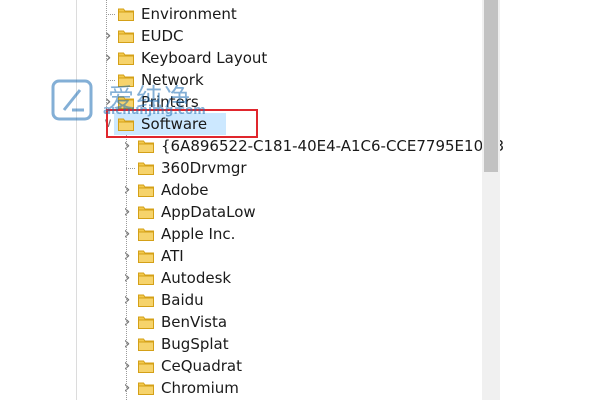 This screenshot has width=600, height=400. Describe the element at coordinates (241, 234) in the screenshot. I see `tree-item: › Apple Inc.` at that location.